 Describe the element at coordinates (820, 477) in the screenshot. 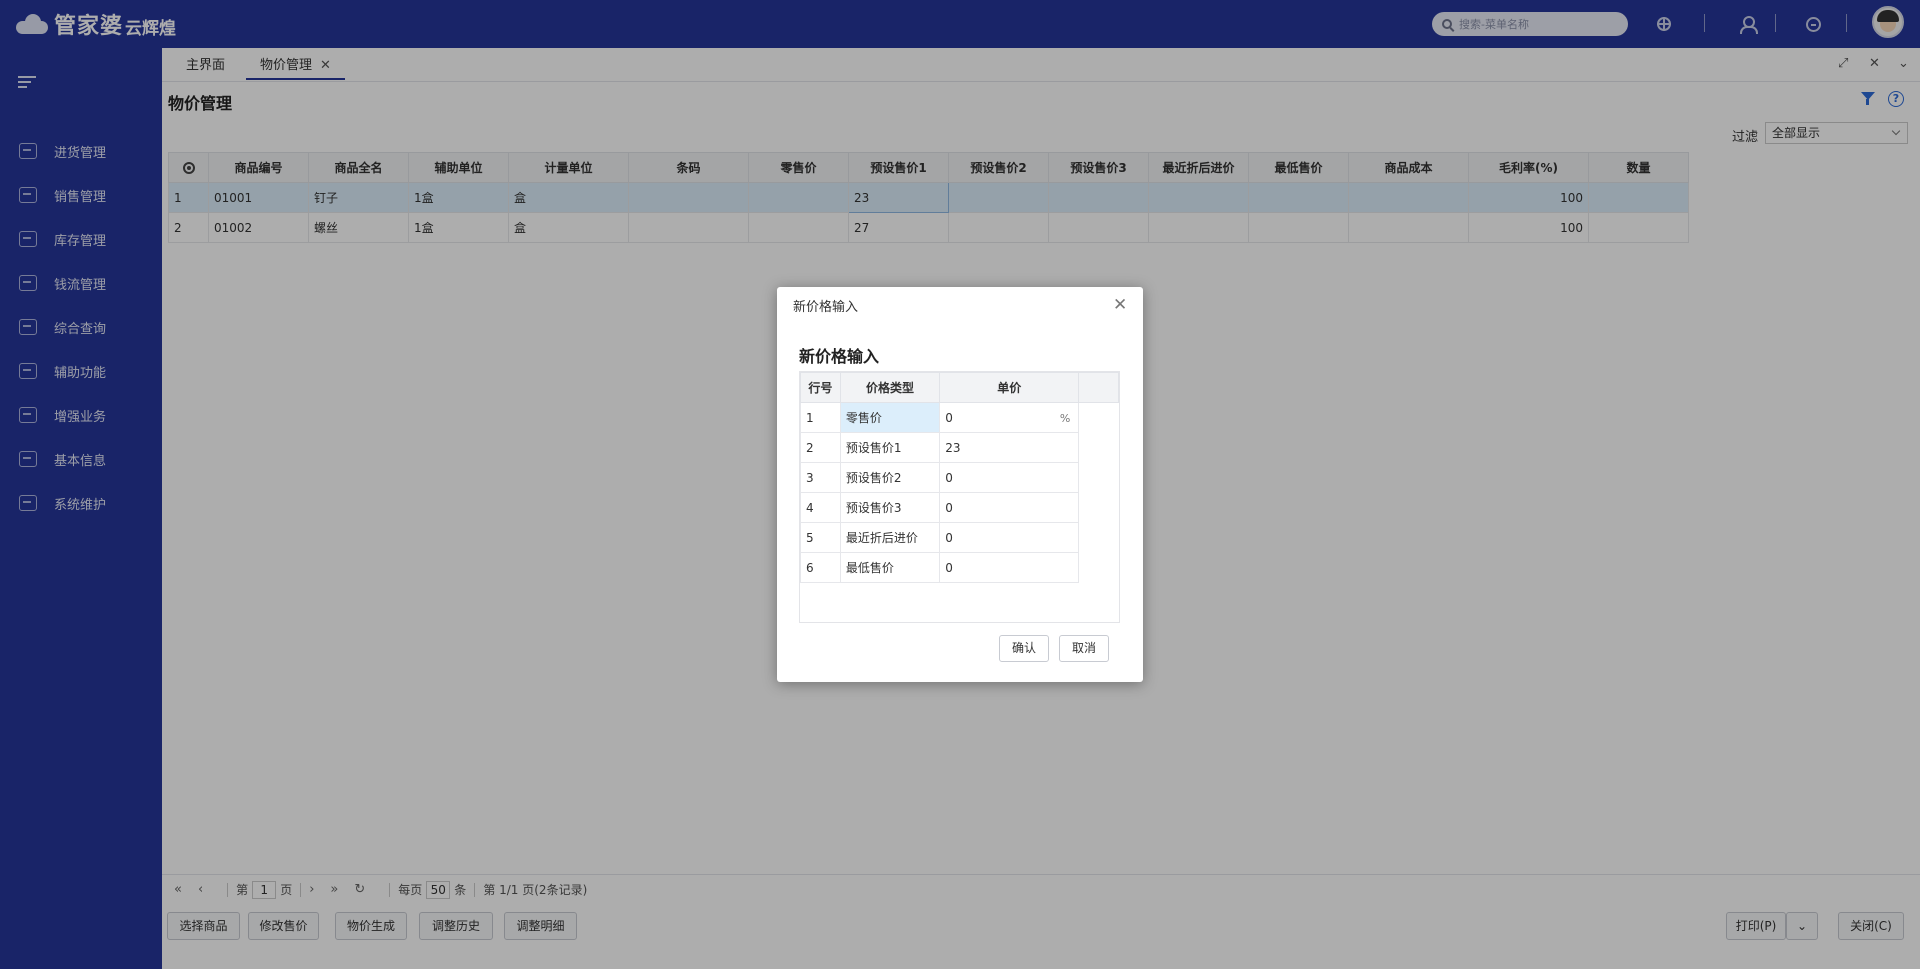

I see `row-index: 3` at that location.